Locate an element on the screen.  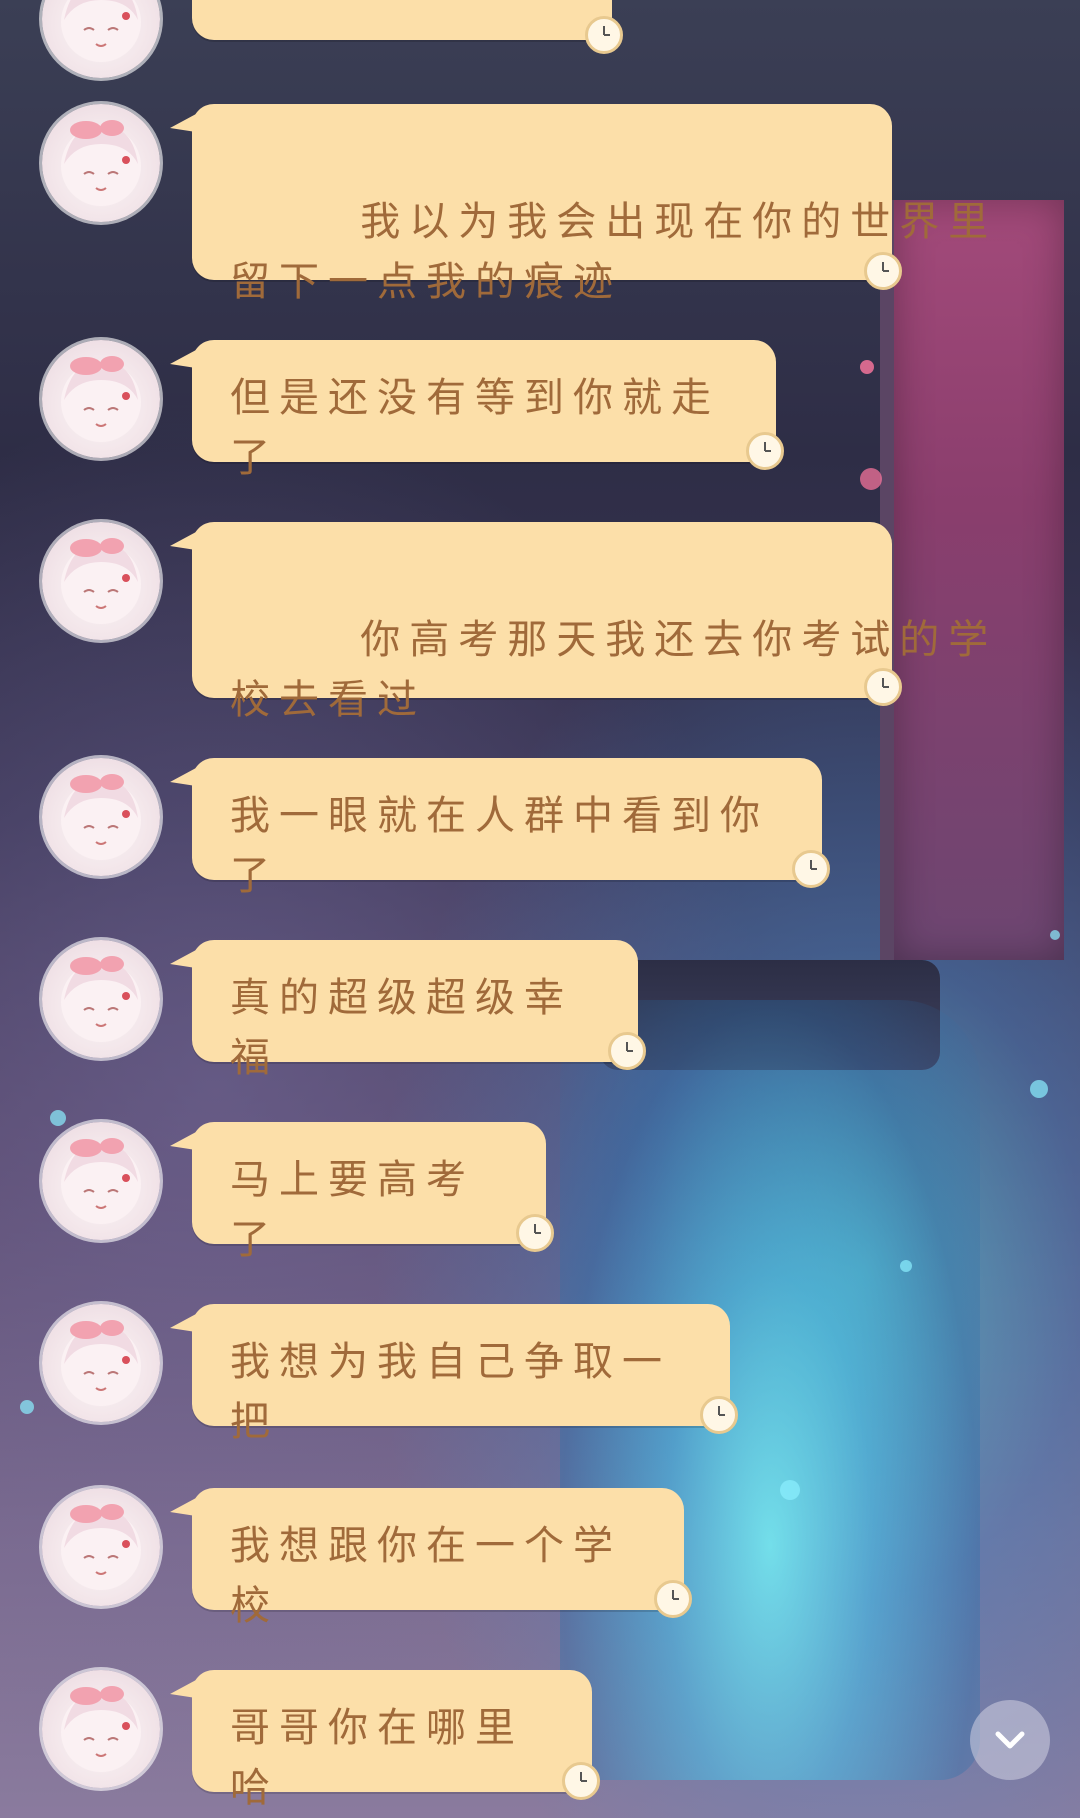
message-text: 哥哥你在哪里哈 is located at coordinates (377, 1758).